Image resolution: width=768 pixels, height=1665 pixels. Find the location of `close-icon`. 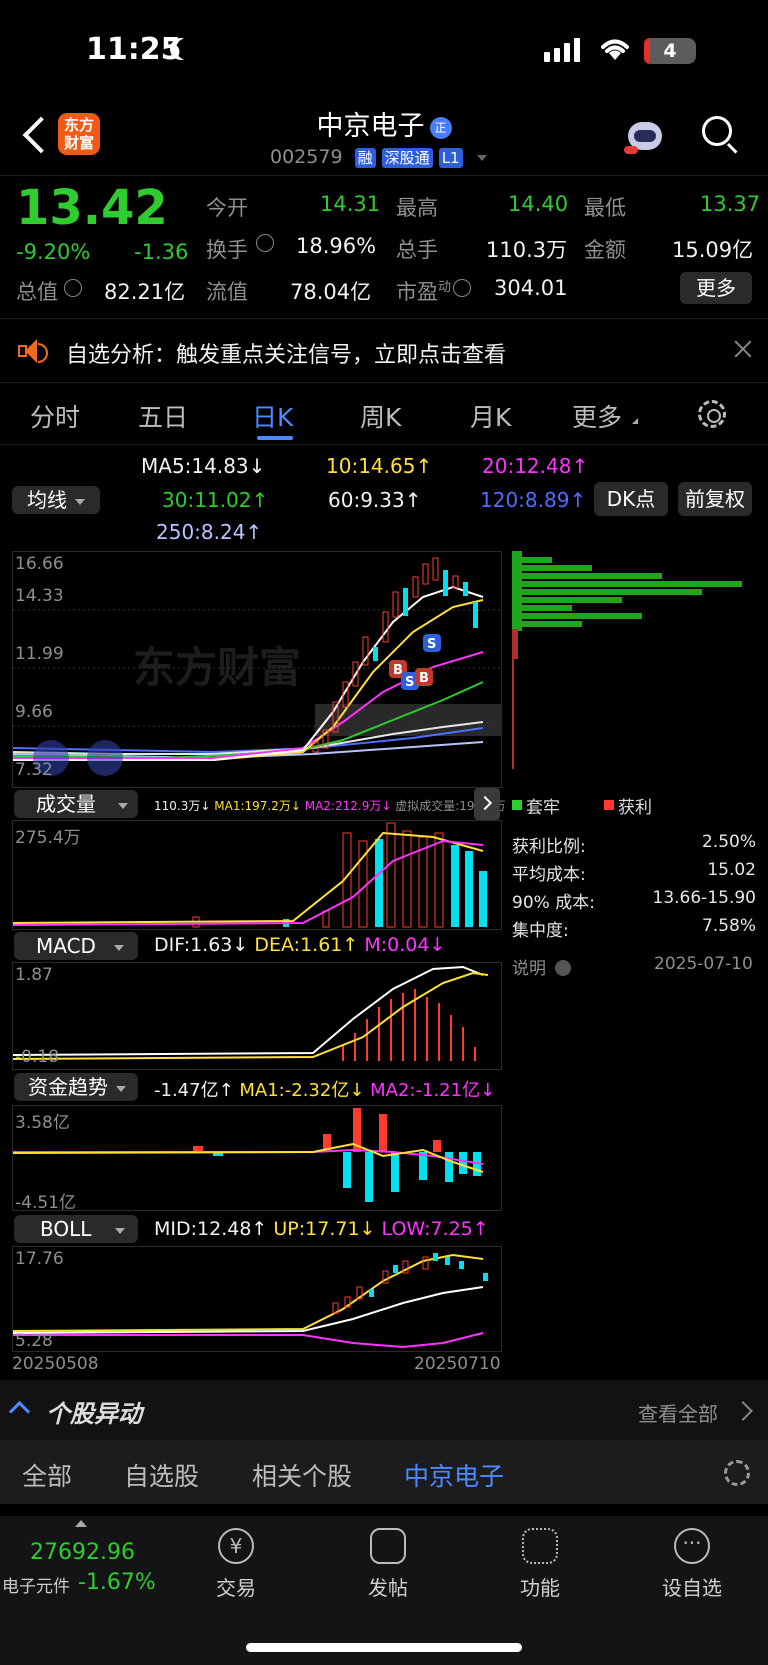

close-icon is located at coordinates (743, 349).